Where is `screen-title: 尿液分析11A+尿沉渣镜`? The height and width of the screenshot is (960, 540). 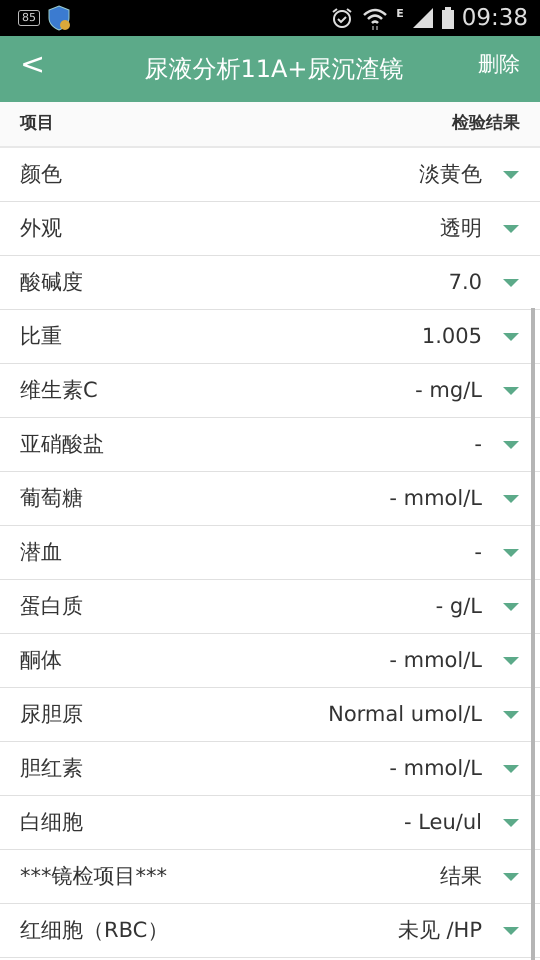 screen-title: 尿液分析11A+尿沉渣镜 is located at coordinates (274, 69).